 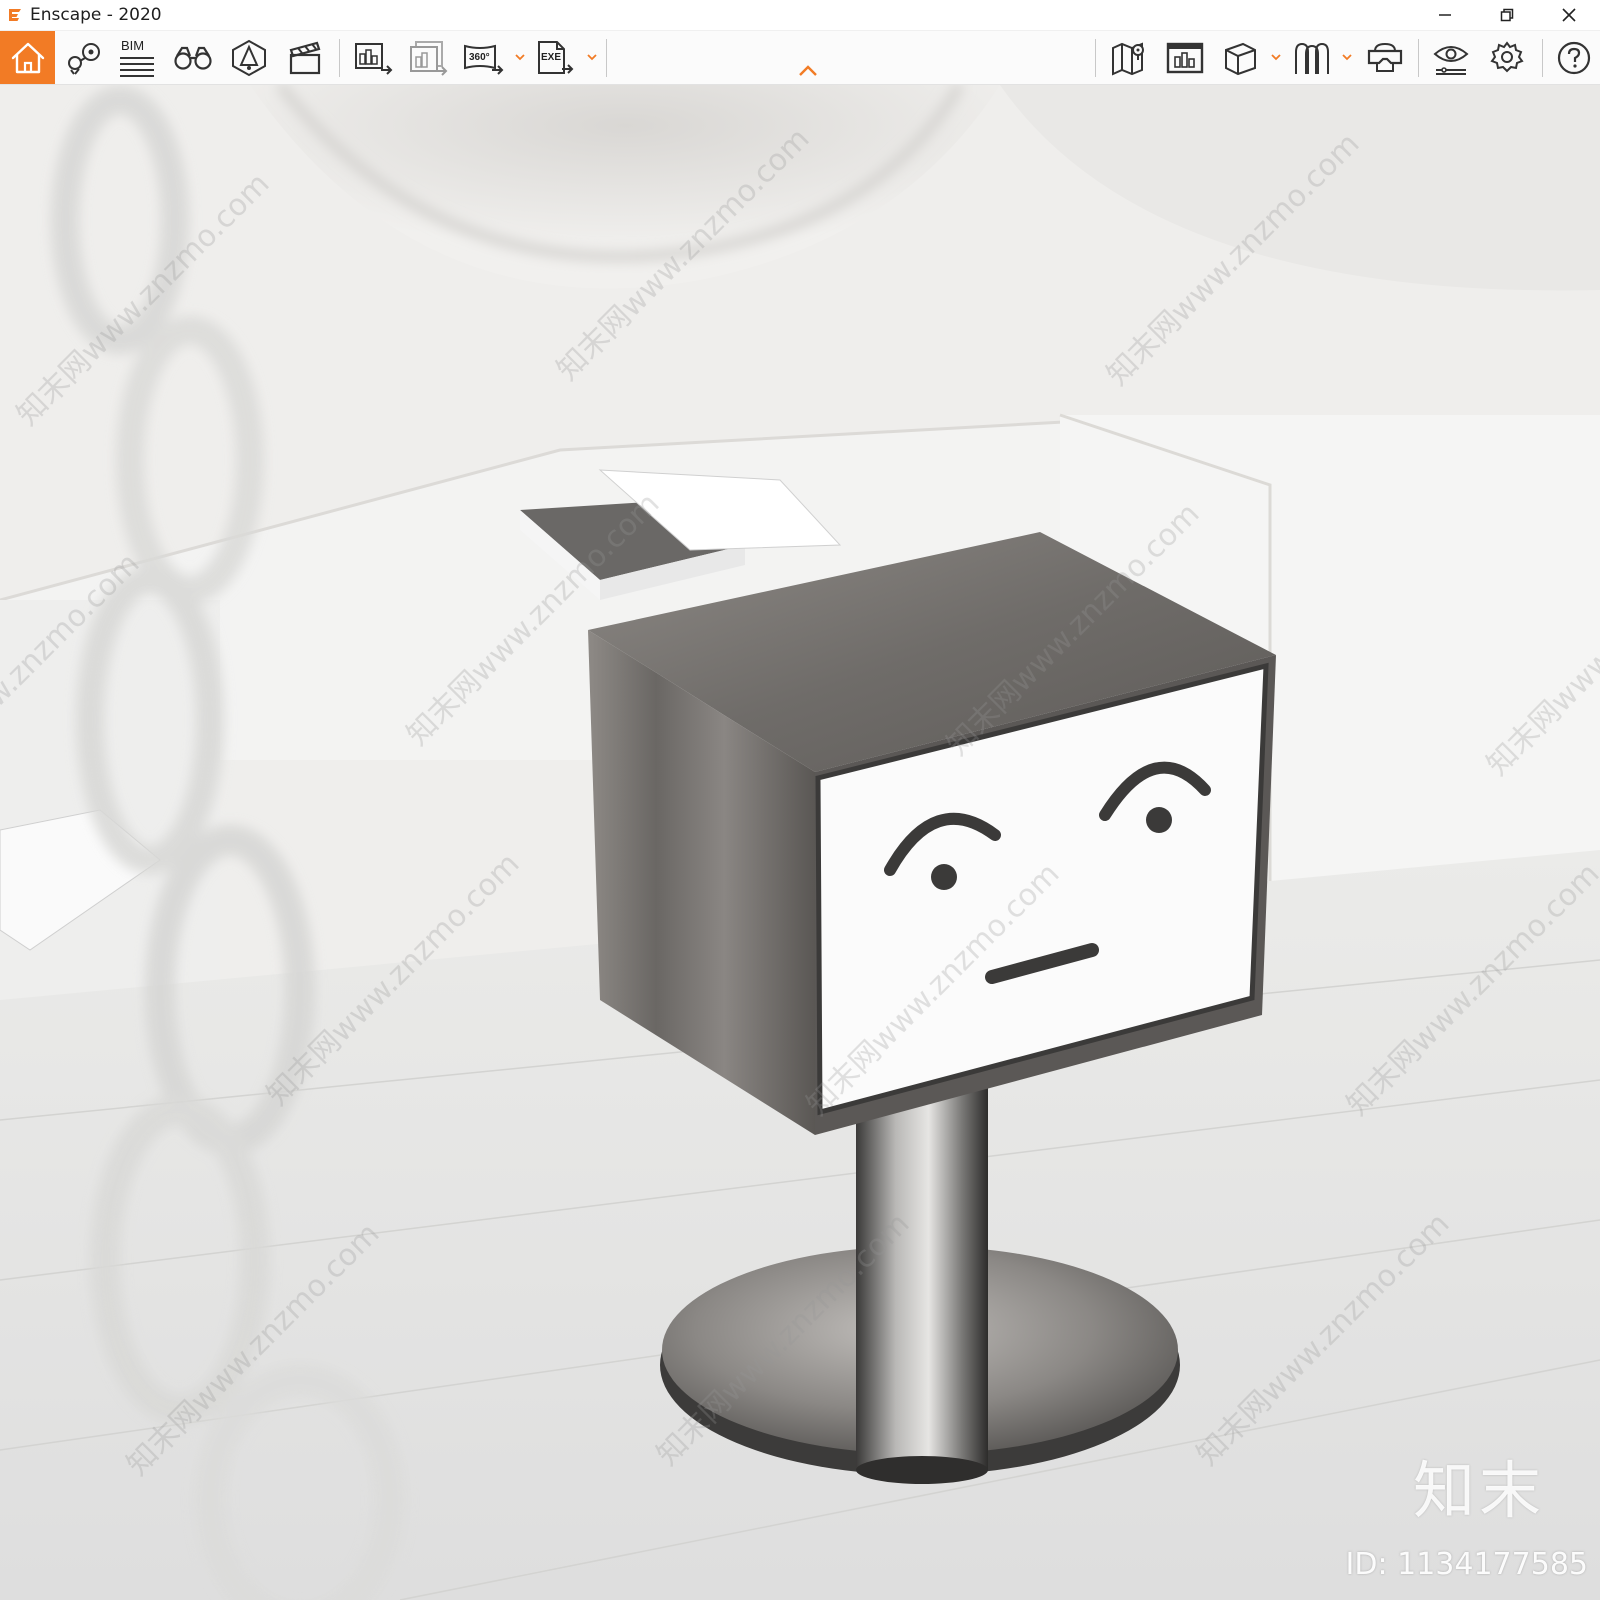 I want to click on bim-info-button: BIM, so click(x=137, y=57).